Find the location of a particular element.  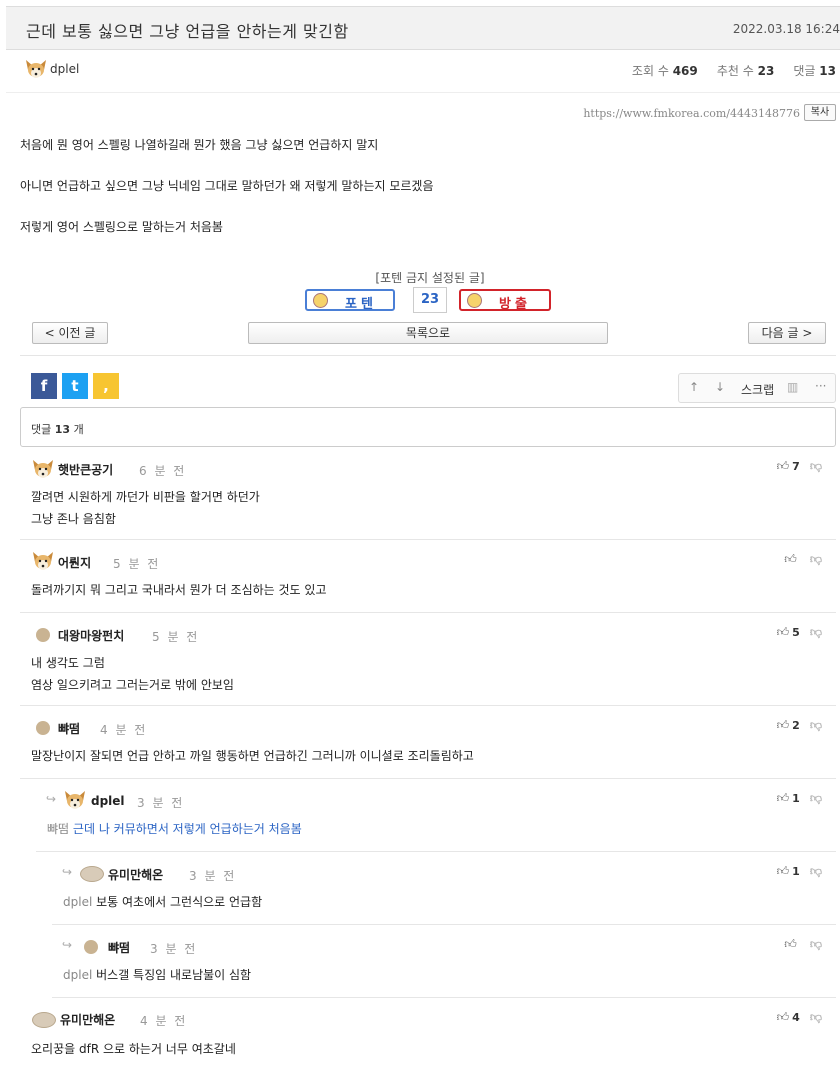

post-url: https://www.fmkorea.com/4443148776 is located at coordinates (691, 113).